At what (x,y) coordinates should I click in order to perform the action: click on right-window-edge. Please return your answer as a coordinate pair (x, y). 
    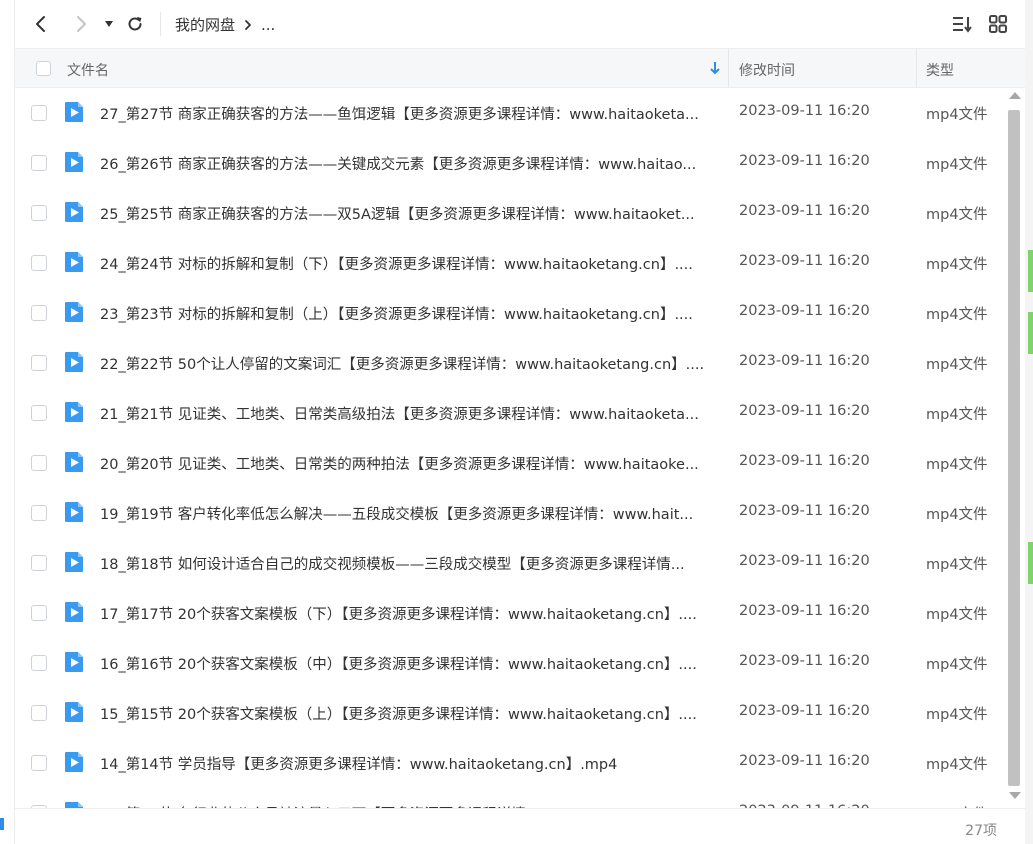
    Looking at the image, I should click on (1029, 422).